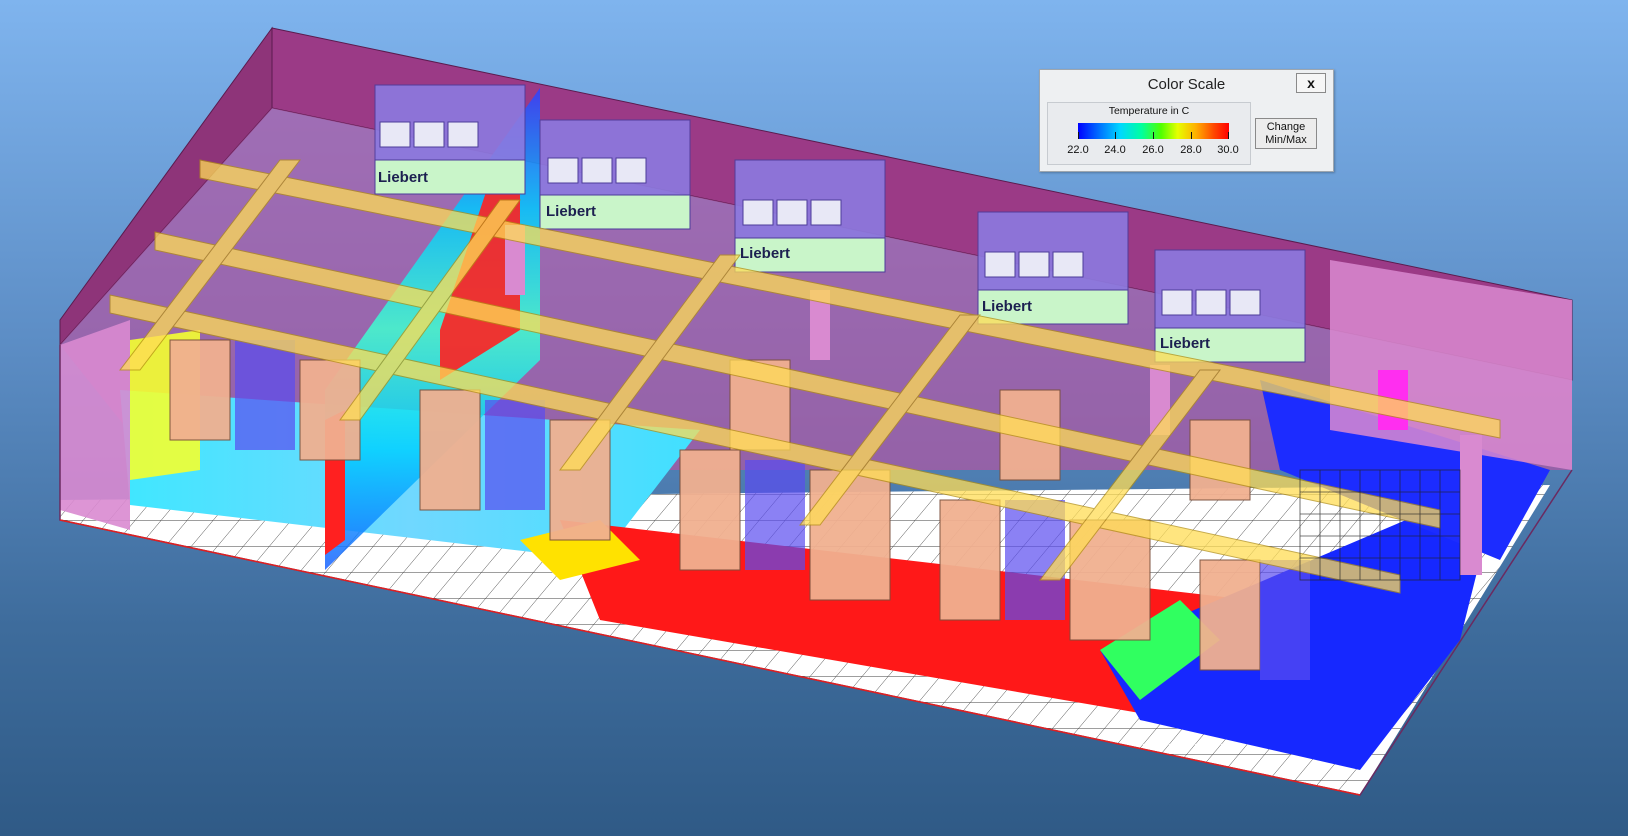 This screenshot has height=836, width=1628. What do you see at coordinates (1149, 111) in the screenshot?
I see `legend-title: Temperature in C` at bounding box center [1149, 111].